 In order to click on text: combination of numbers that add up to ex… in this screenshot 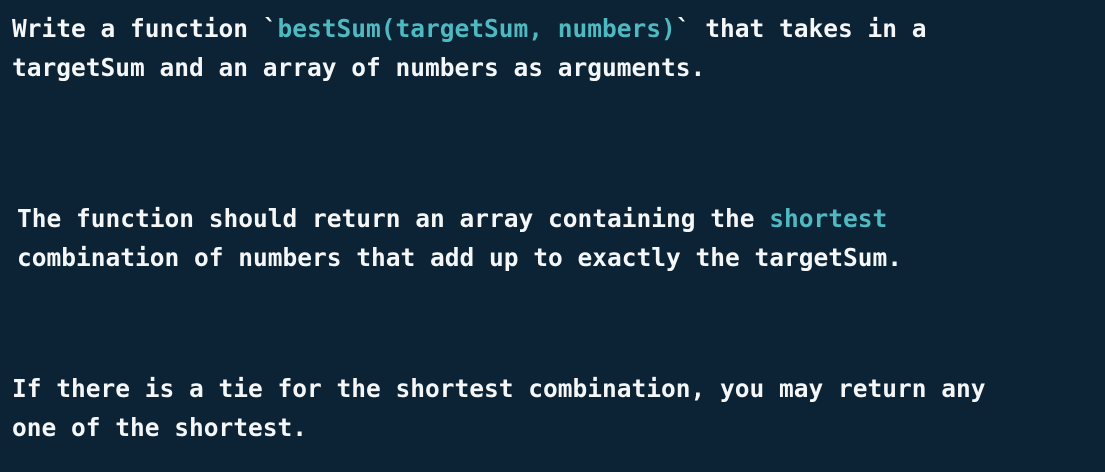, I will do `click(460, 257)`.